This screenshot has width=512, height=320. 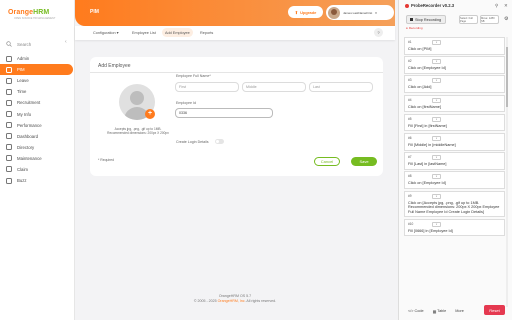 What do you see at coordinates (454, 161) in the screenshot?
I see `step-item: #7 ▾ Fill [Last] in [lastName]` at bounding box center [454, 161].